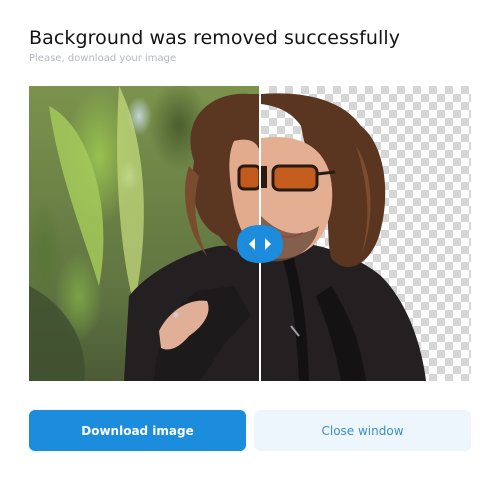 The height and width of the screenshot is (481, 500). I want to click on download-image-button: Download image, so click(137, 430).